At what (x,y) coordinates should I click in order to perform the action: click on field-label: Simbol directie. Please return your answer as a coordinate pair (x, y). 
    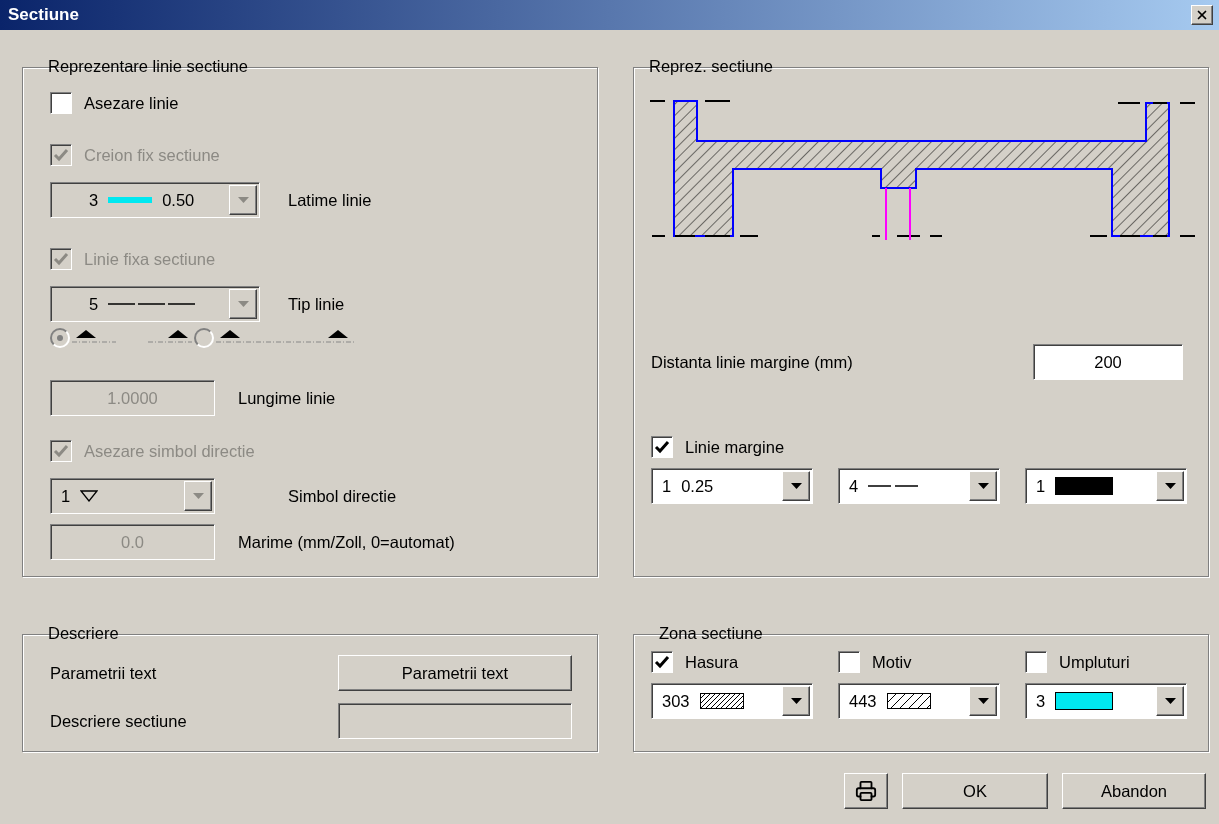
    Looking at the image, I should click on (342, 496).